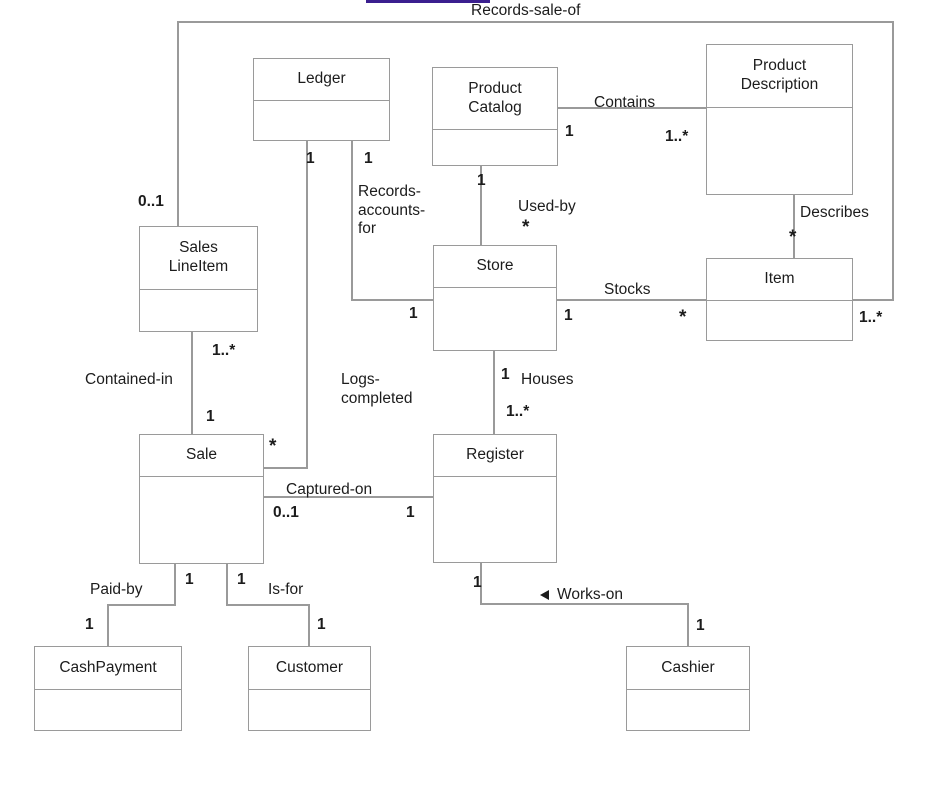 Image resolution: width=941 pixels, height=803 pixels. I want to click on class-name-sale: Sale, so click(201, 456).